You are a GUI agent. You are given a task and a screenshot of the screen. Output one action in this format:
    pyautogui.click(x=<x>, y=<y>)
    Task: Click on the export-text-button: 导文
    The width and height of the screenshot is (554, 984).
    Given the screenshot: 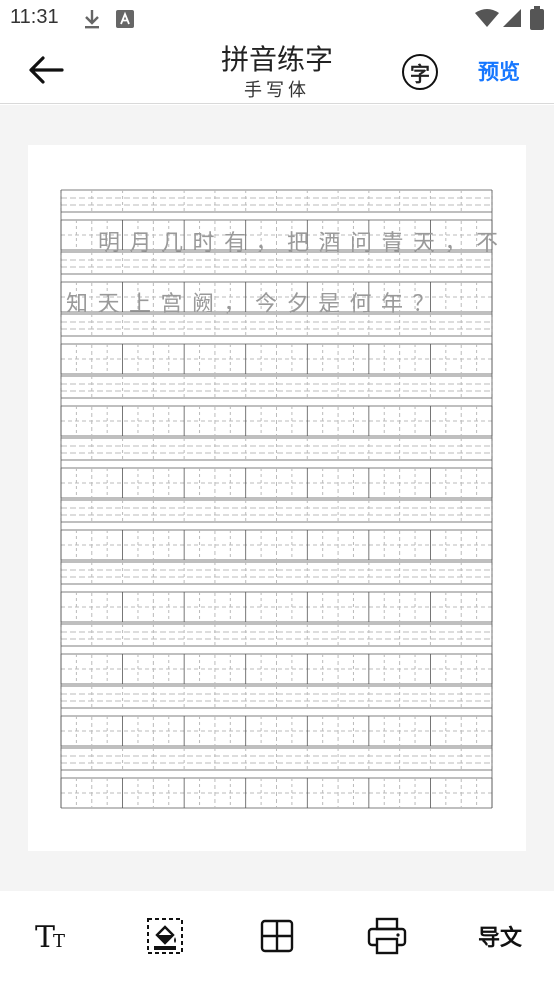 What is the action you would take?
    pyautogui.click(x=500, y=936)
    